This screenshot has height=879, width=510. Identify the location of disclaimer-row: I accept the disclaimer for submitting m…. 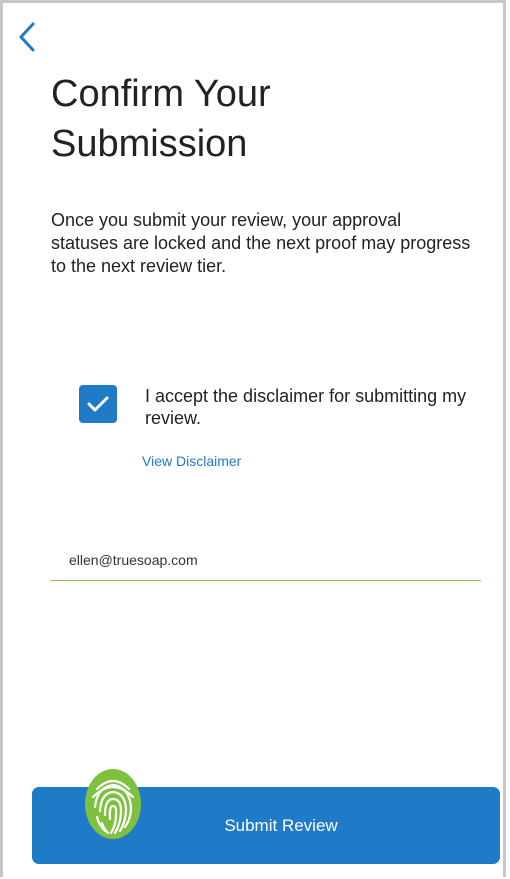
(284, 428).